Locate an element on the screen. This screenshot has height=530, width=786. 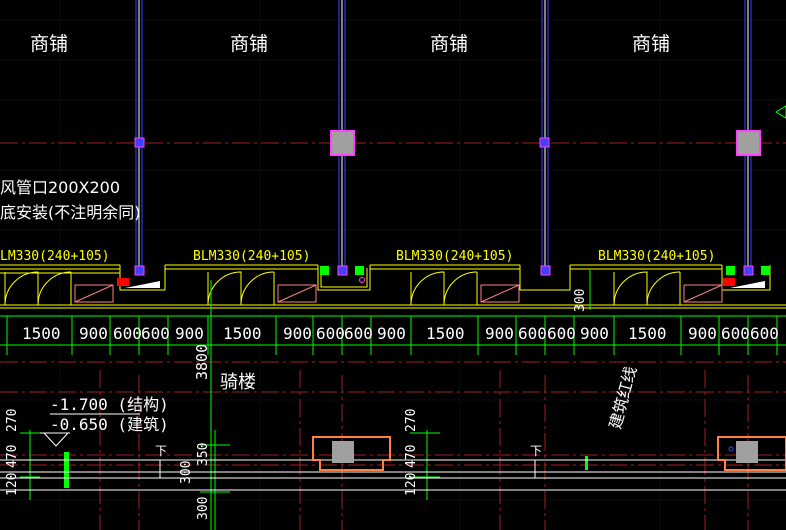
note-text: 风管口200X200 is located at coordinates (60, 187).